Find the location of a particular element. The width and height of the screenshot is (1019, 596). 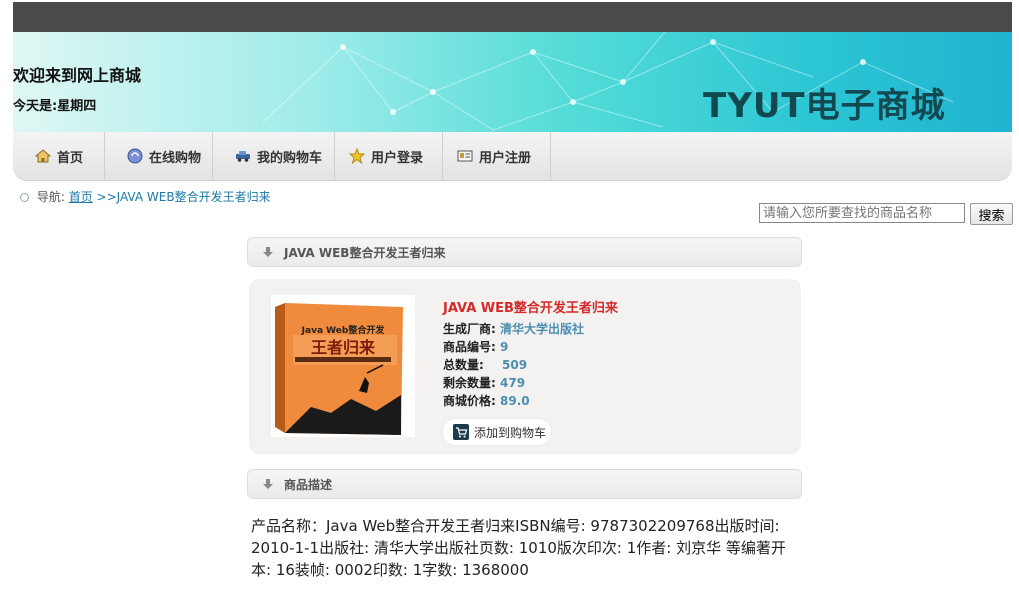

nav-item-label: 我的购物车 is located at coordinates (290, 158).